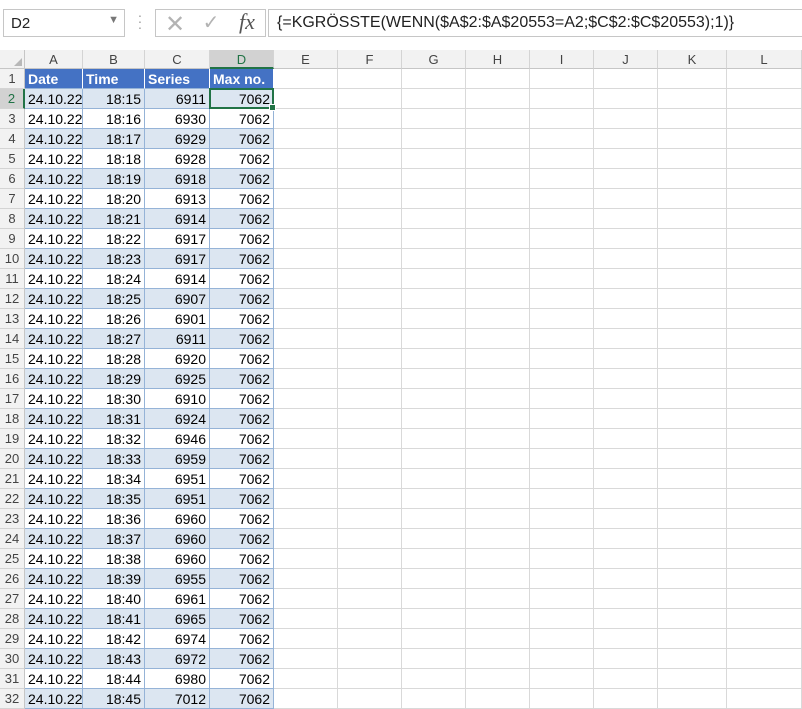 This screenshot has width=802, height=709. I want to click on cell-l31, so click(764, 679).